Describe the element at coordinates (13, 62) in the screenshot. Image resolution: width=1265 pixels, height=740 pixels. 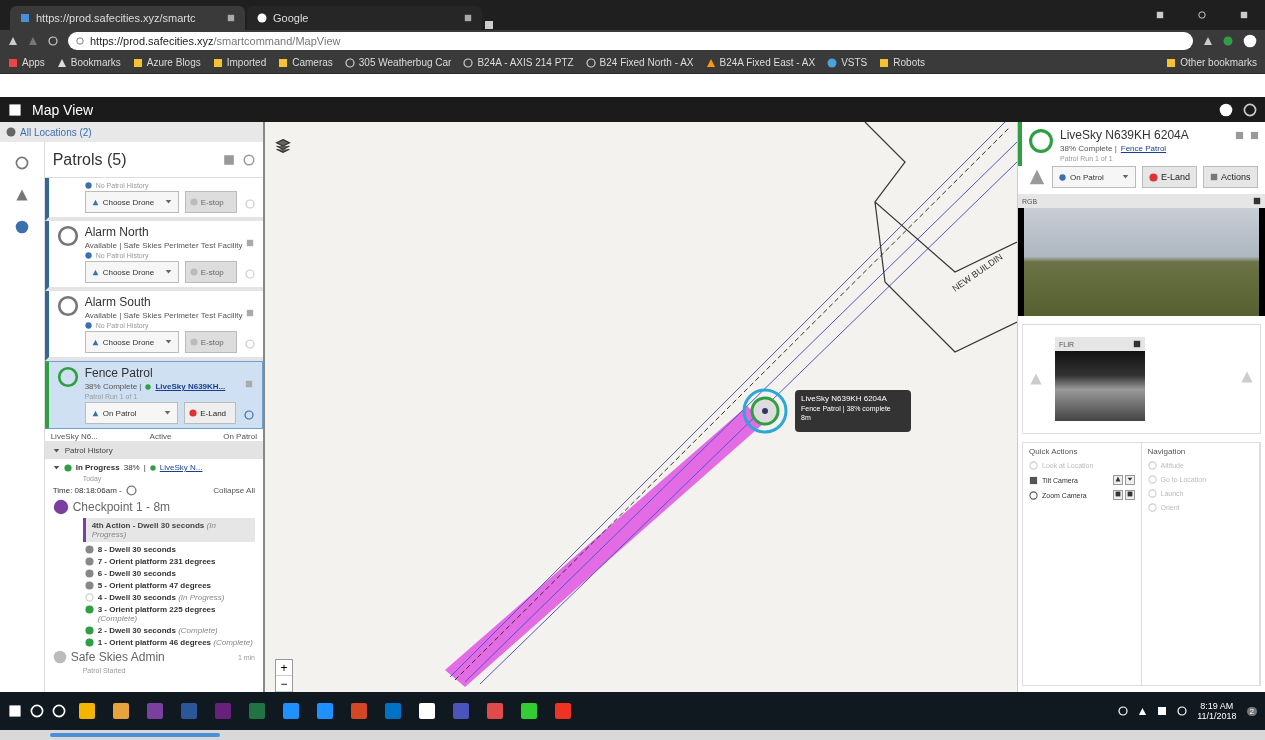
I see `apps-icon` at that location.